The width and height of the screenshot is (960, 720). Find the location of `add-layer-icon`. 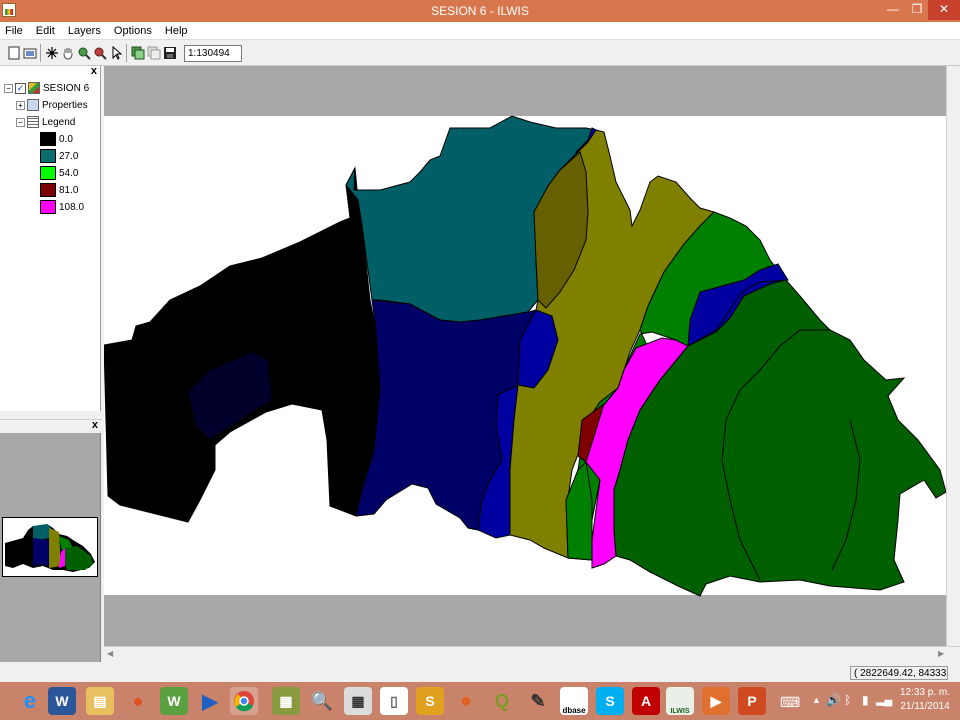

add-layer-icon is located at coordinates (138, 53).